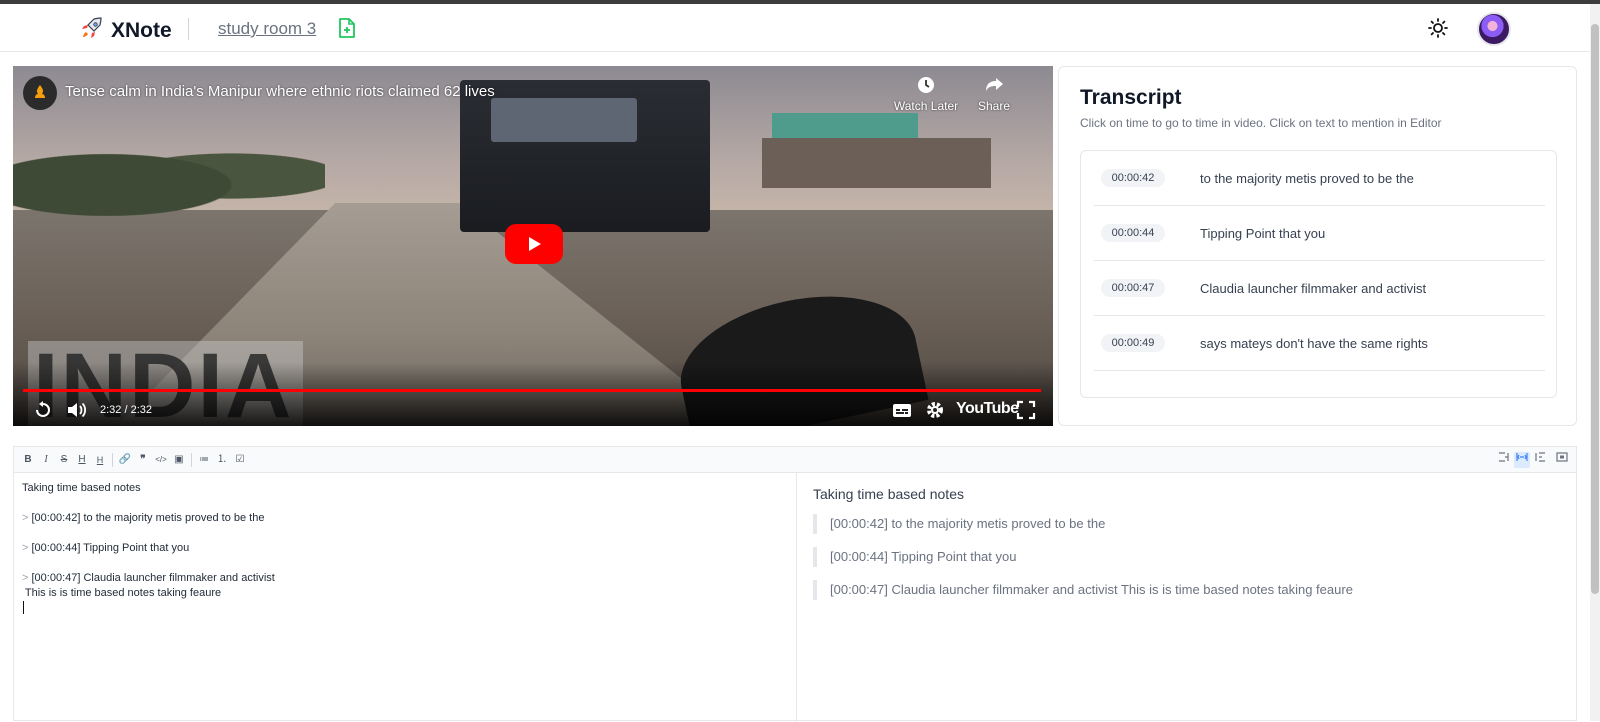  I want to click on unordered-list-icon: ≔, so click(204, 460).